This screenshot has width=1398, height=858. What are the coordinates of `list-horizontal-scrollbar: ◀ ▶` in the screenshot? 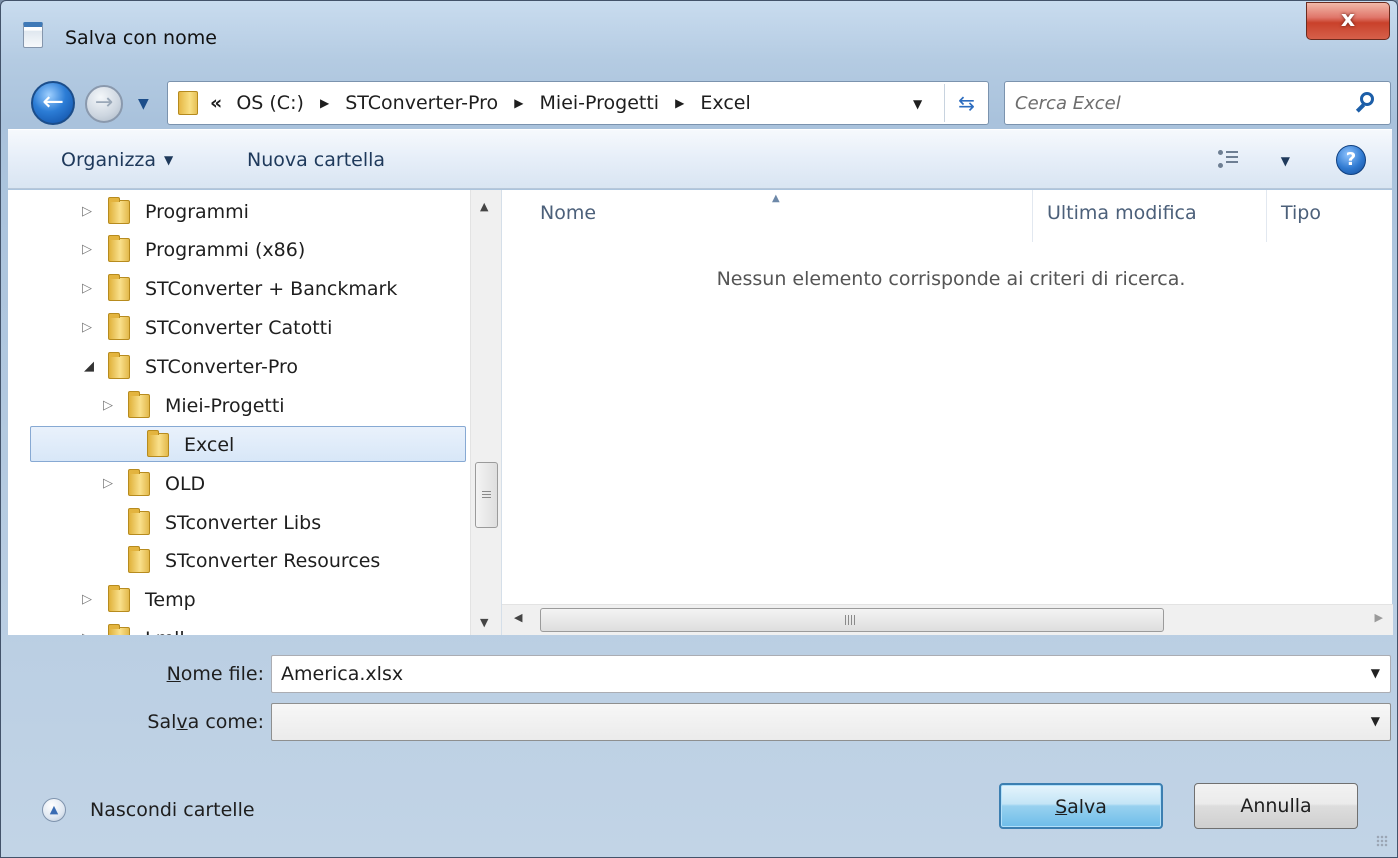 It's located at (947, 619).